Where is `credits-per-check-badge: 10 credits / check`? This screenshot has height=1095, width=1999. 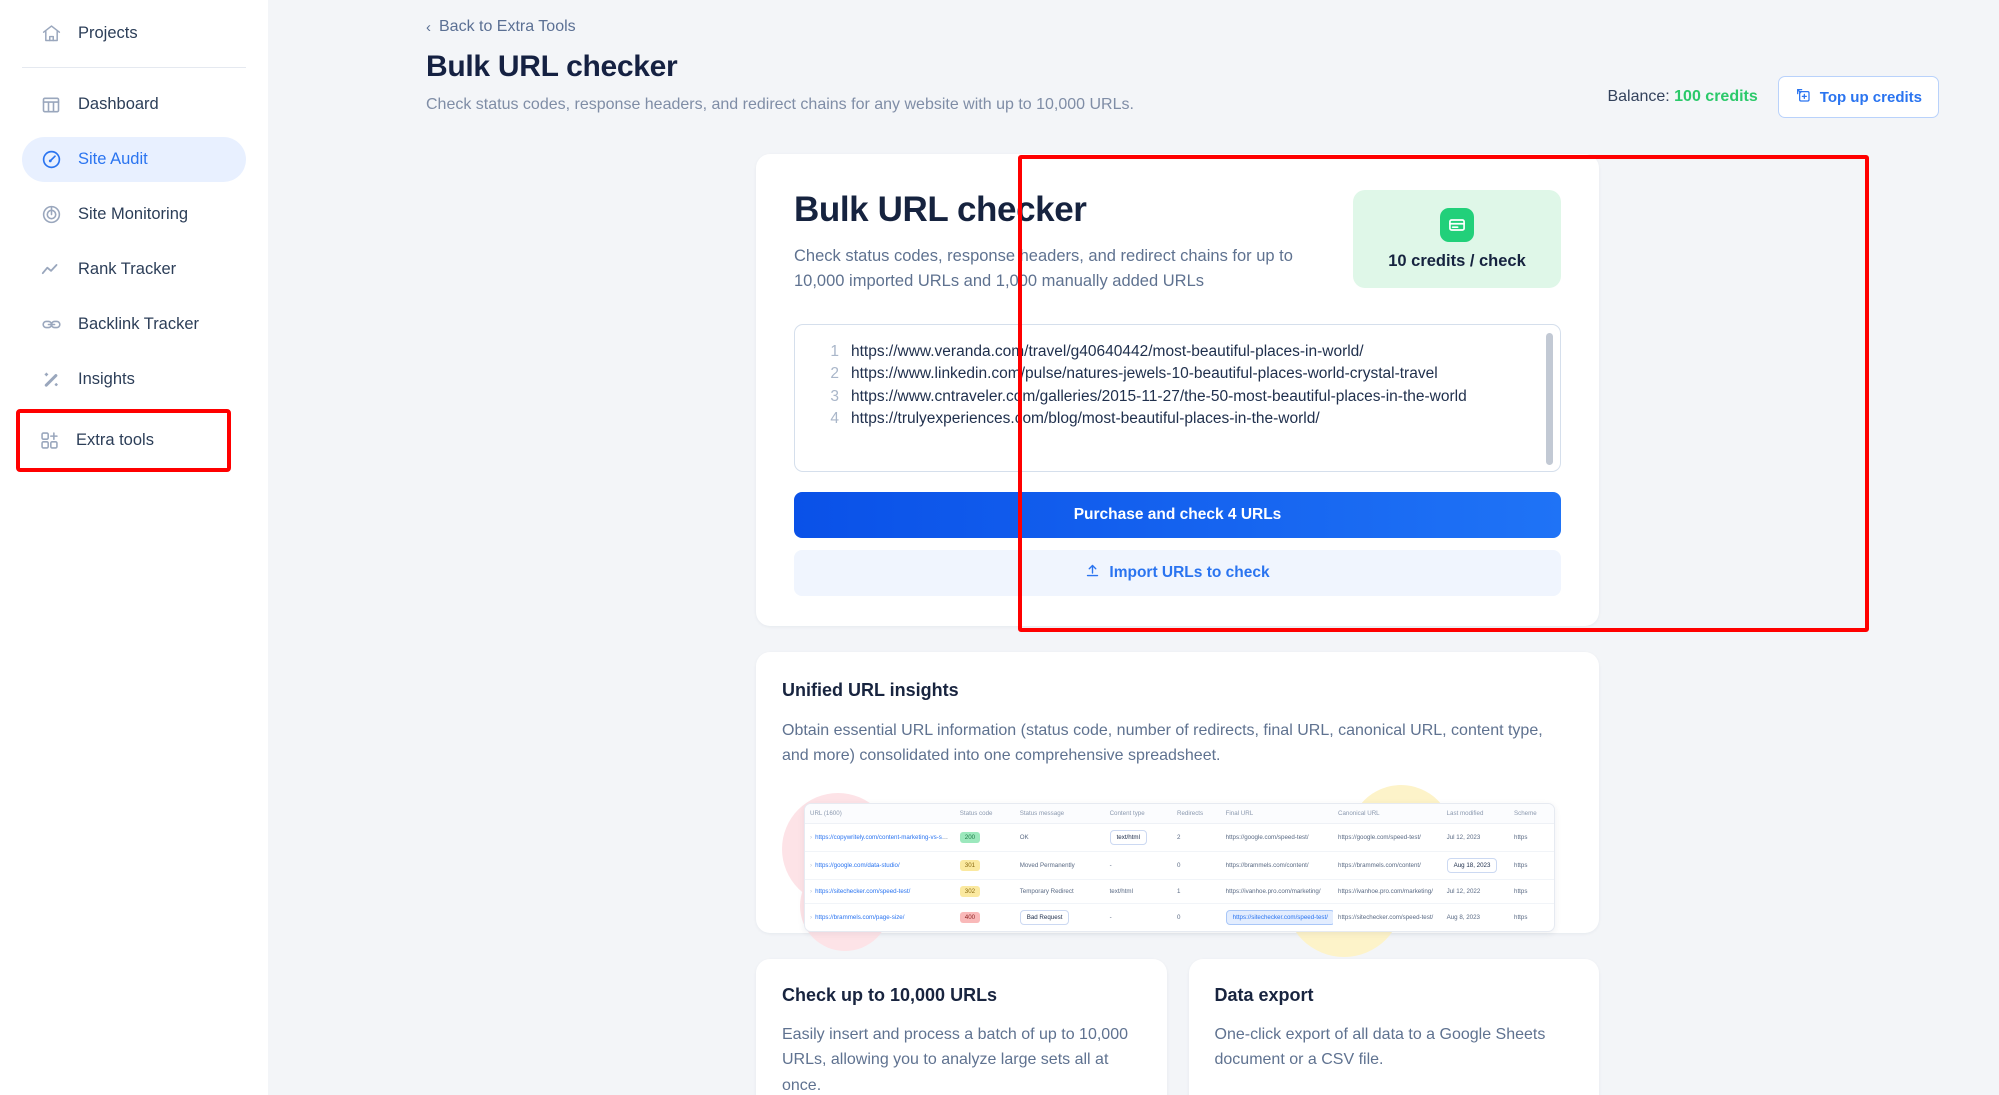 credits-per-check-badge: 10 credits / check is located at coordinates (1457, 239).